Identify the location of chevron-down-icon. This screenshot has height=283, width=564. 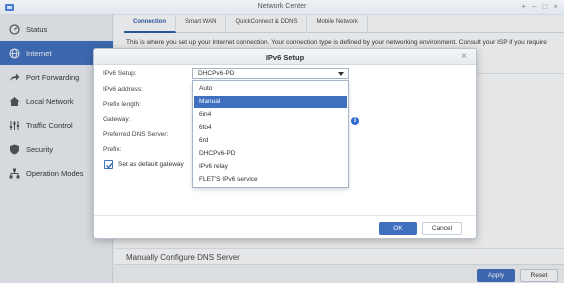
(341, 74).